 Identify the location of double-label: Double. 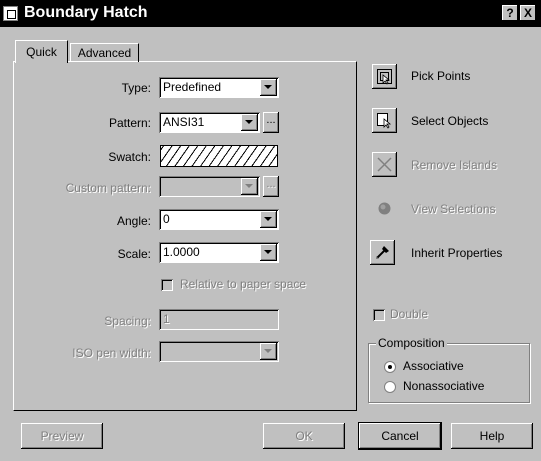
(409, 314).